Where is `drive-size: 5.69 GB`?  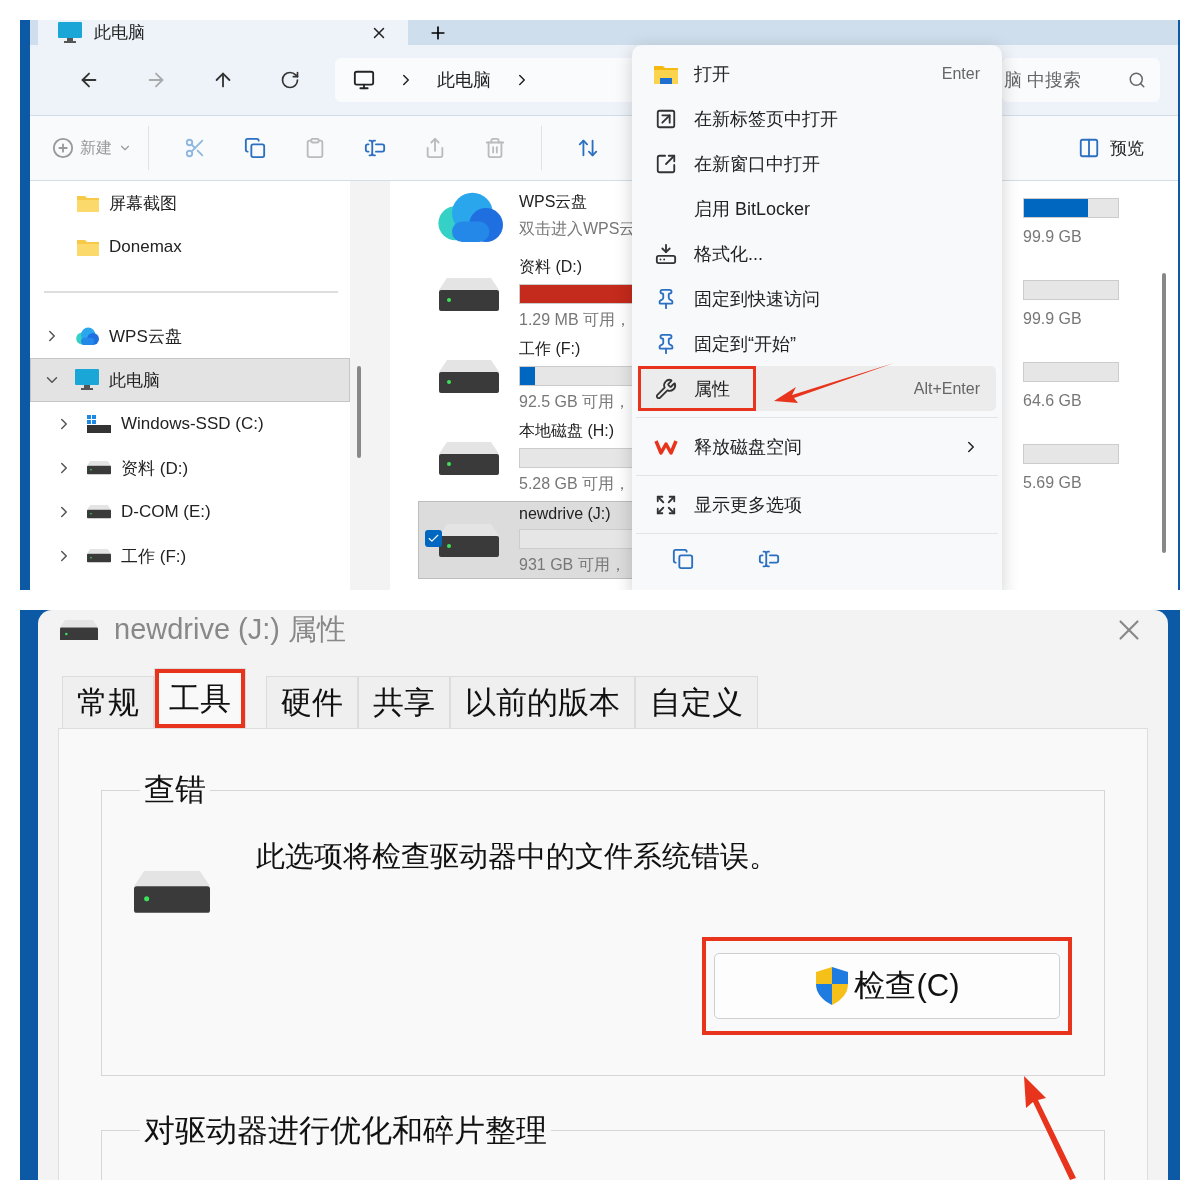 drive-size: 5.69 GB is located at coordinates (1053, 483).